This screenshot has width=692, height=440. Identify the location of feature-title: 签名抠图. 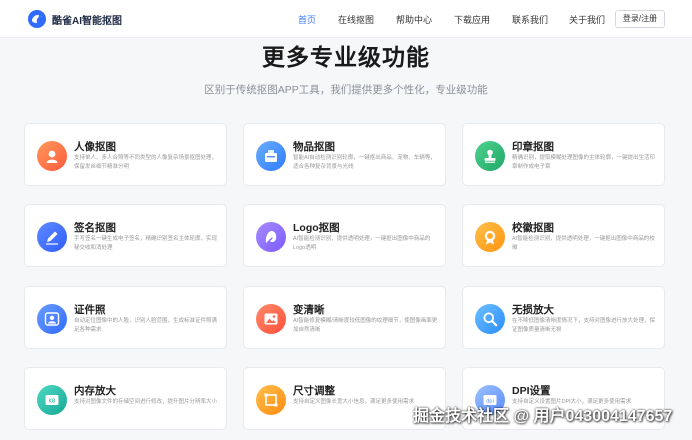
(95, 228).